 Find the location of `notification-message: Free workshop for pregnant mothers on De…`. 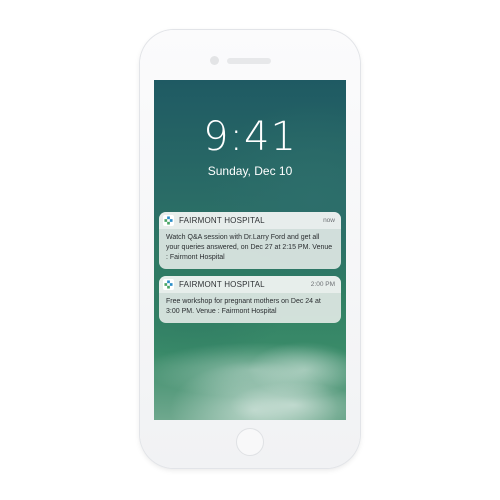

notification-message: Free workshop for pregnant mothers on De… is located at coordinates (243, 306).